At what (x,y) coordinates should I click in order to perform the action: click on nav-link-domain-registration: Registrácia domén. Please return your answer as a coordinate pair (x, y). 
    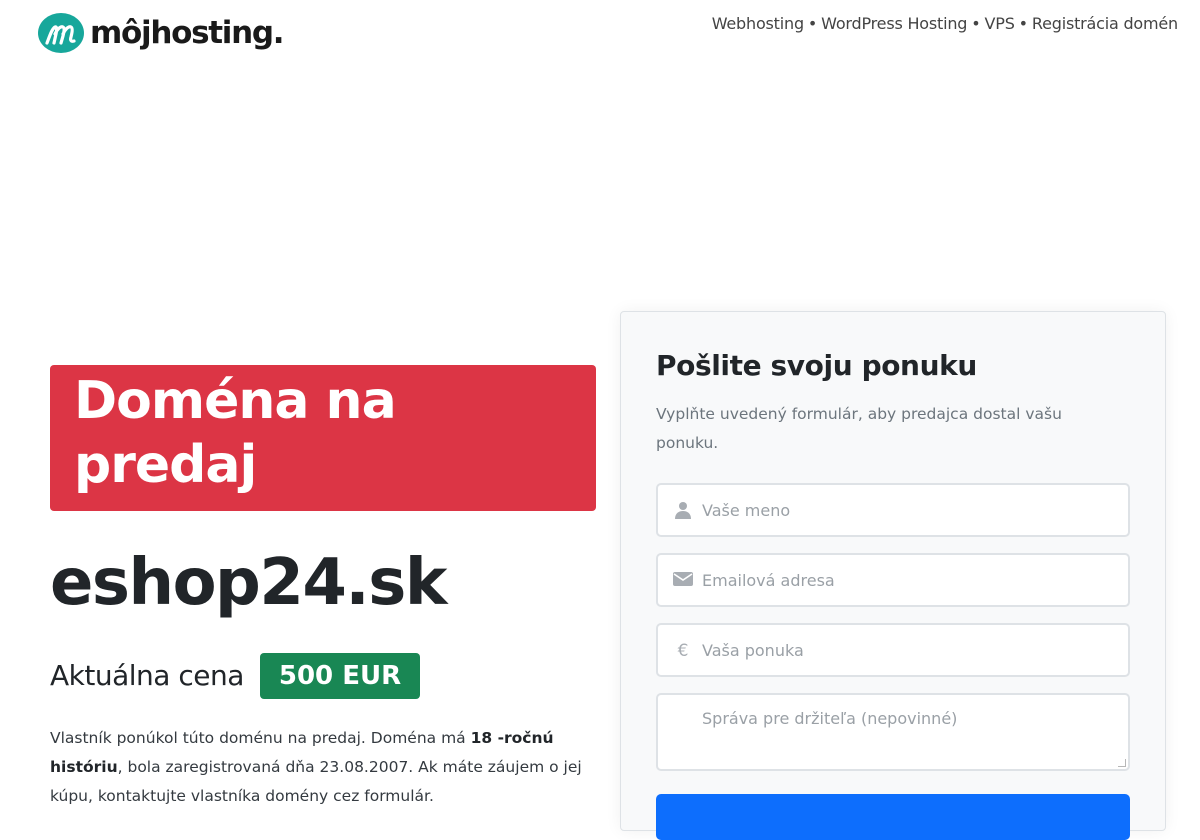
    Looking at the image, I should click on (1105, 23).